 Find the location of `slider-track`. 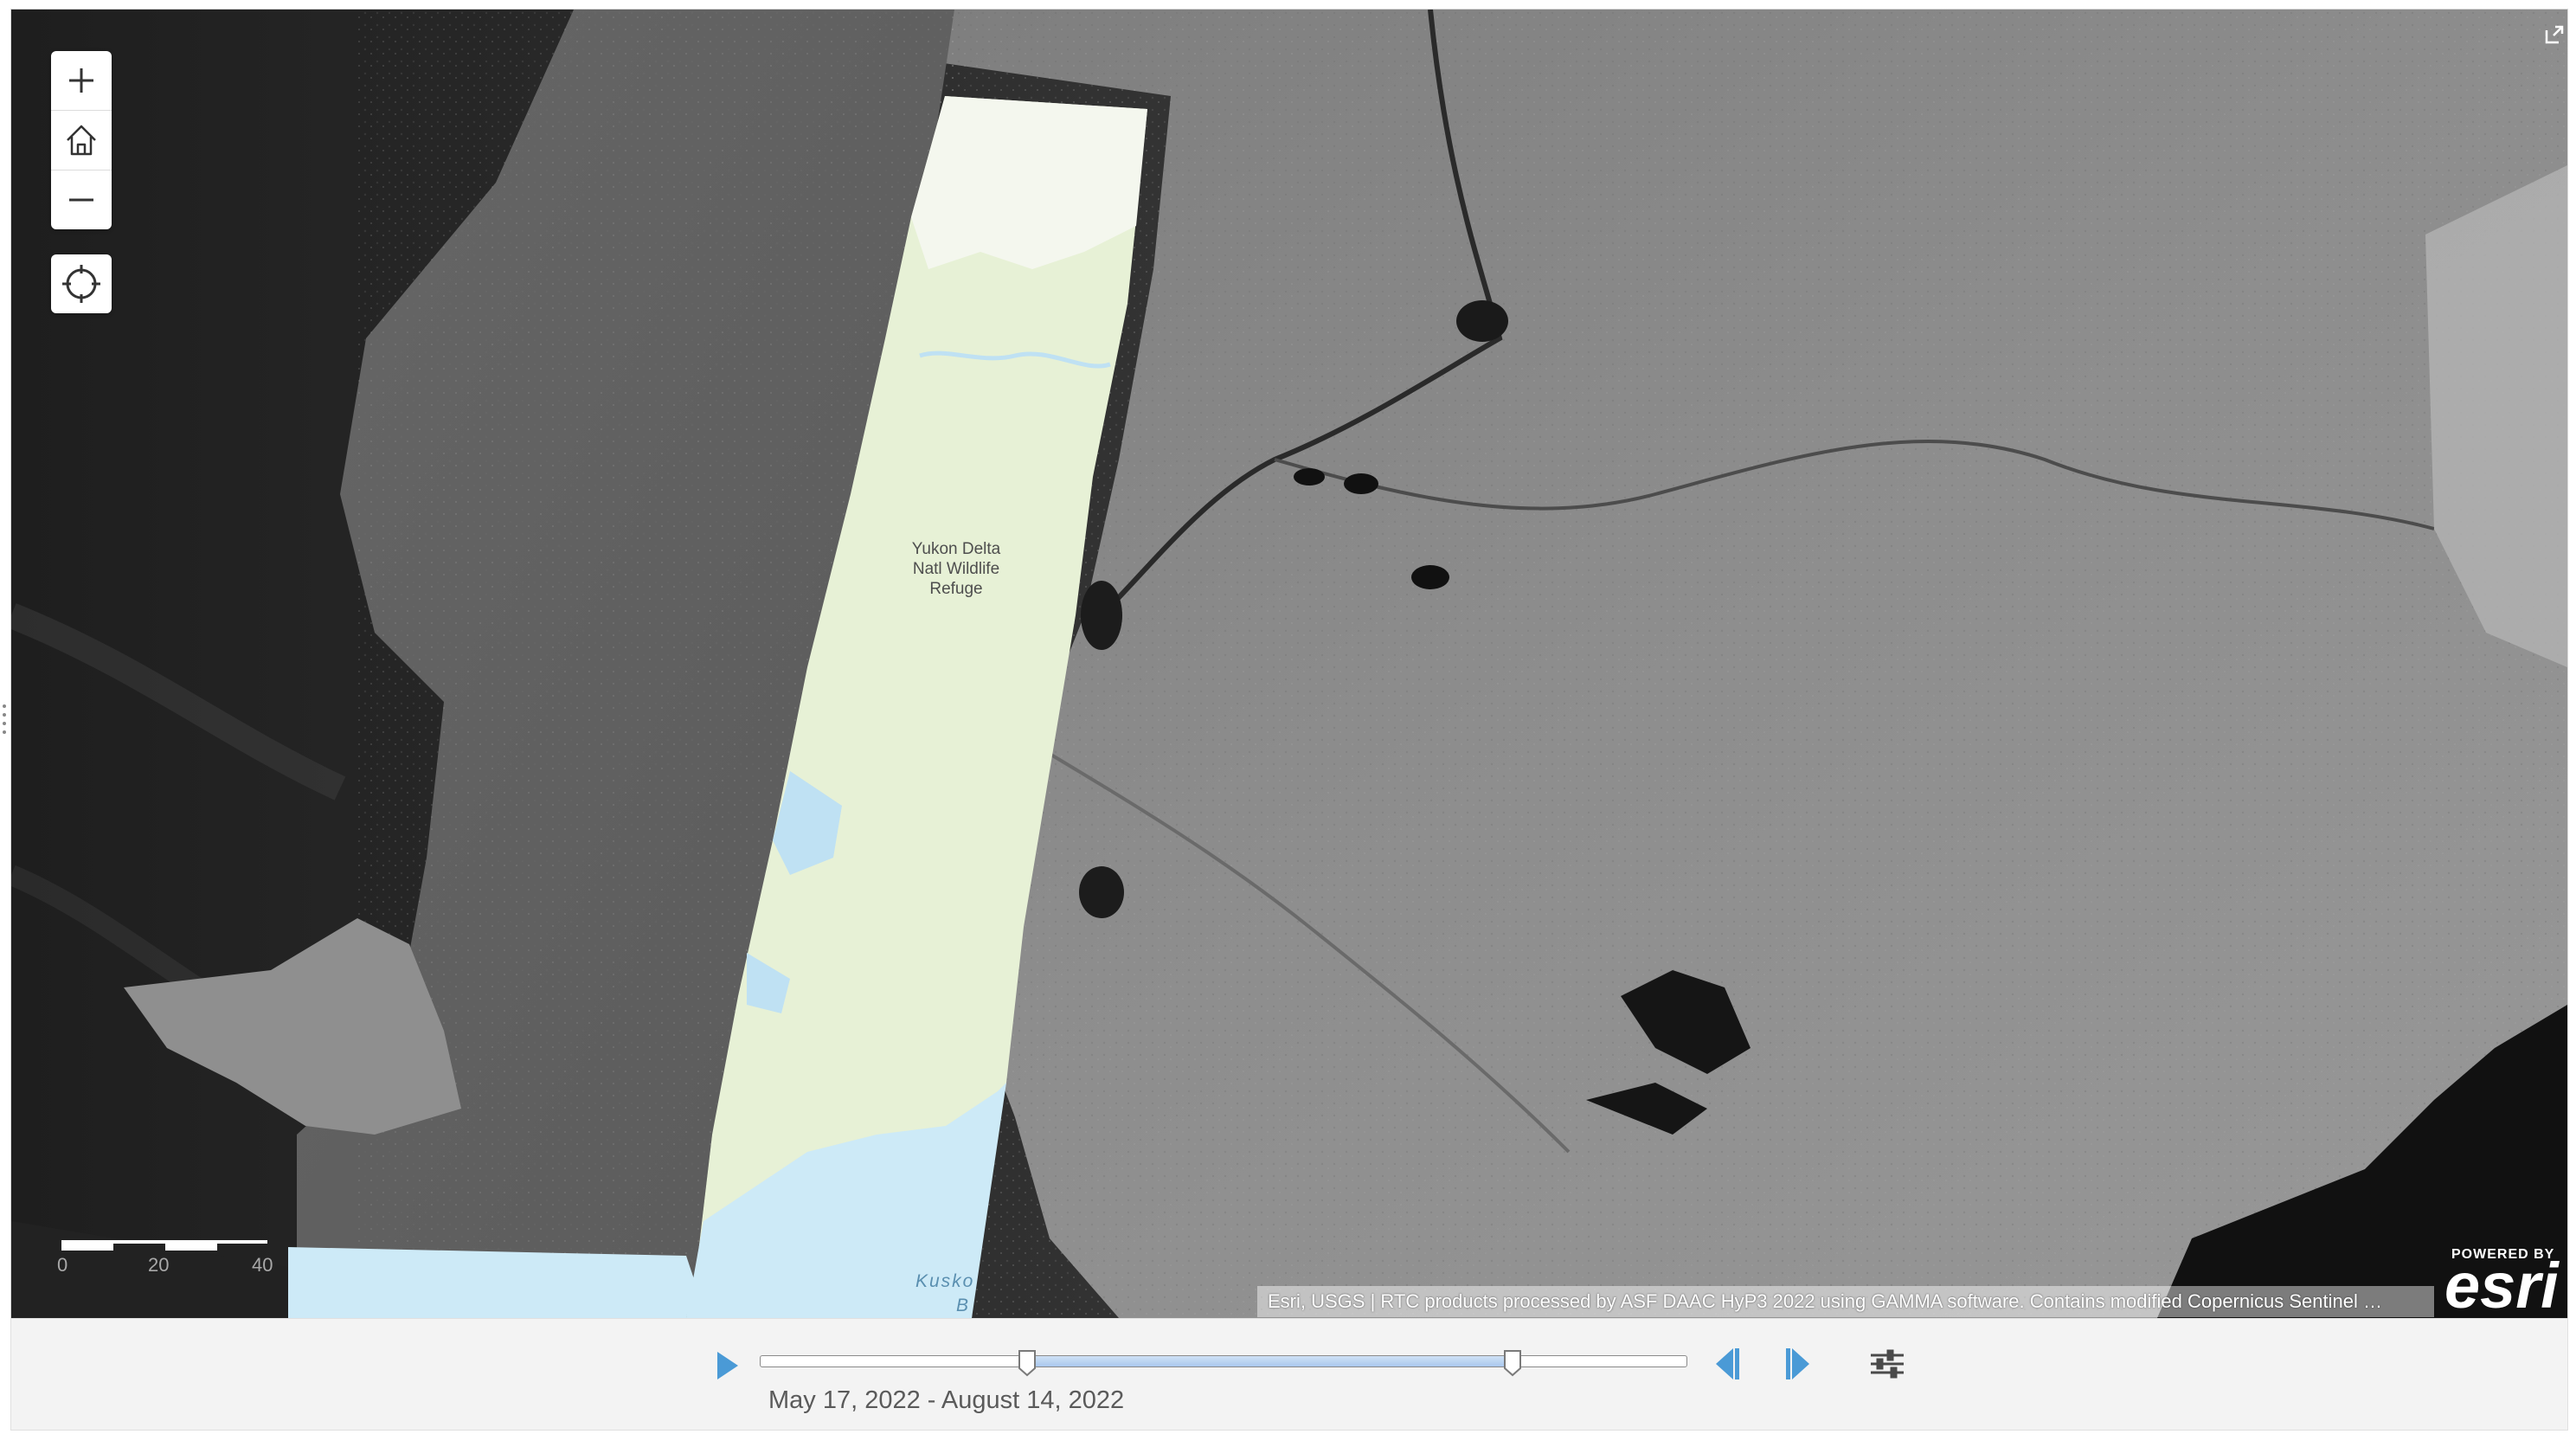

slider-track is located at coordinates (1224, 1363).